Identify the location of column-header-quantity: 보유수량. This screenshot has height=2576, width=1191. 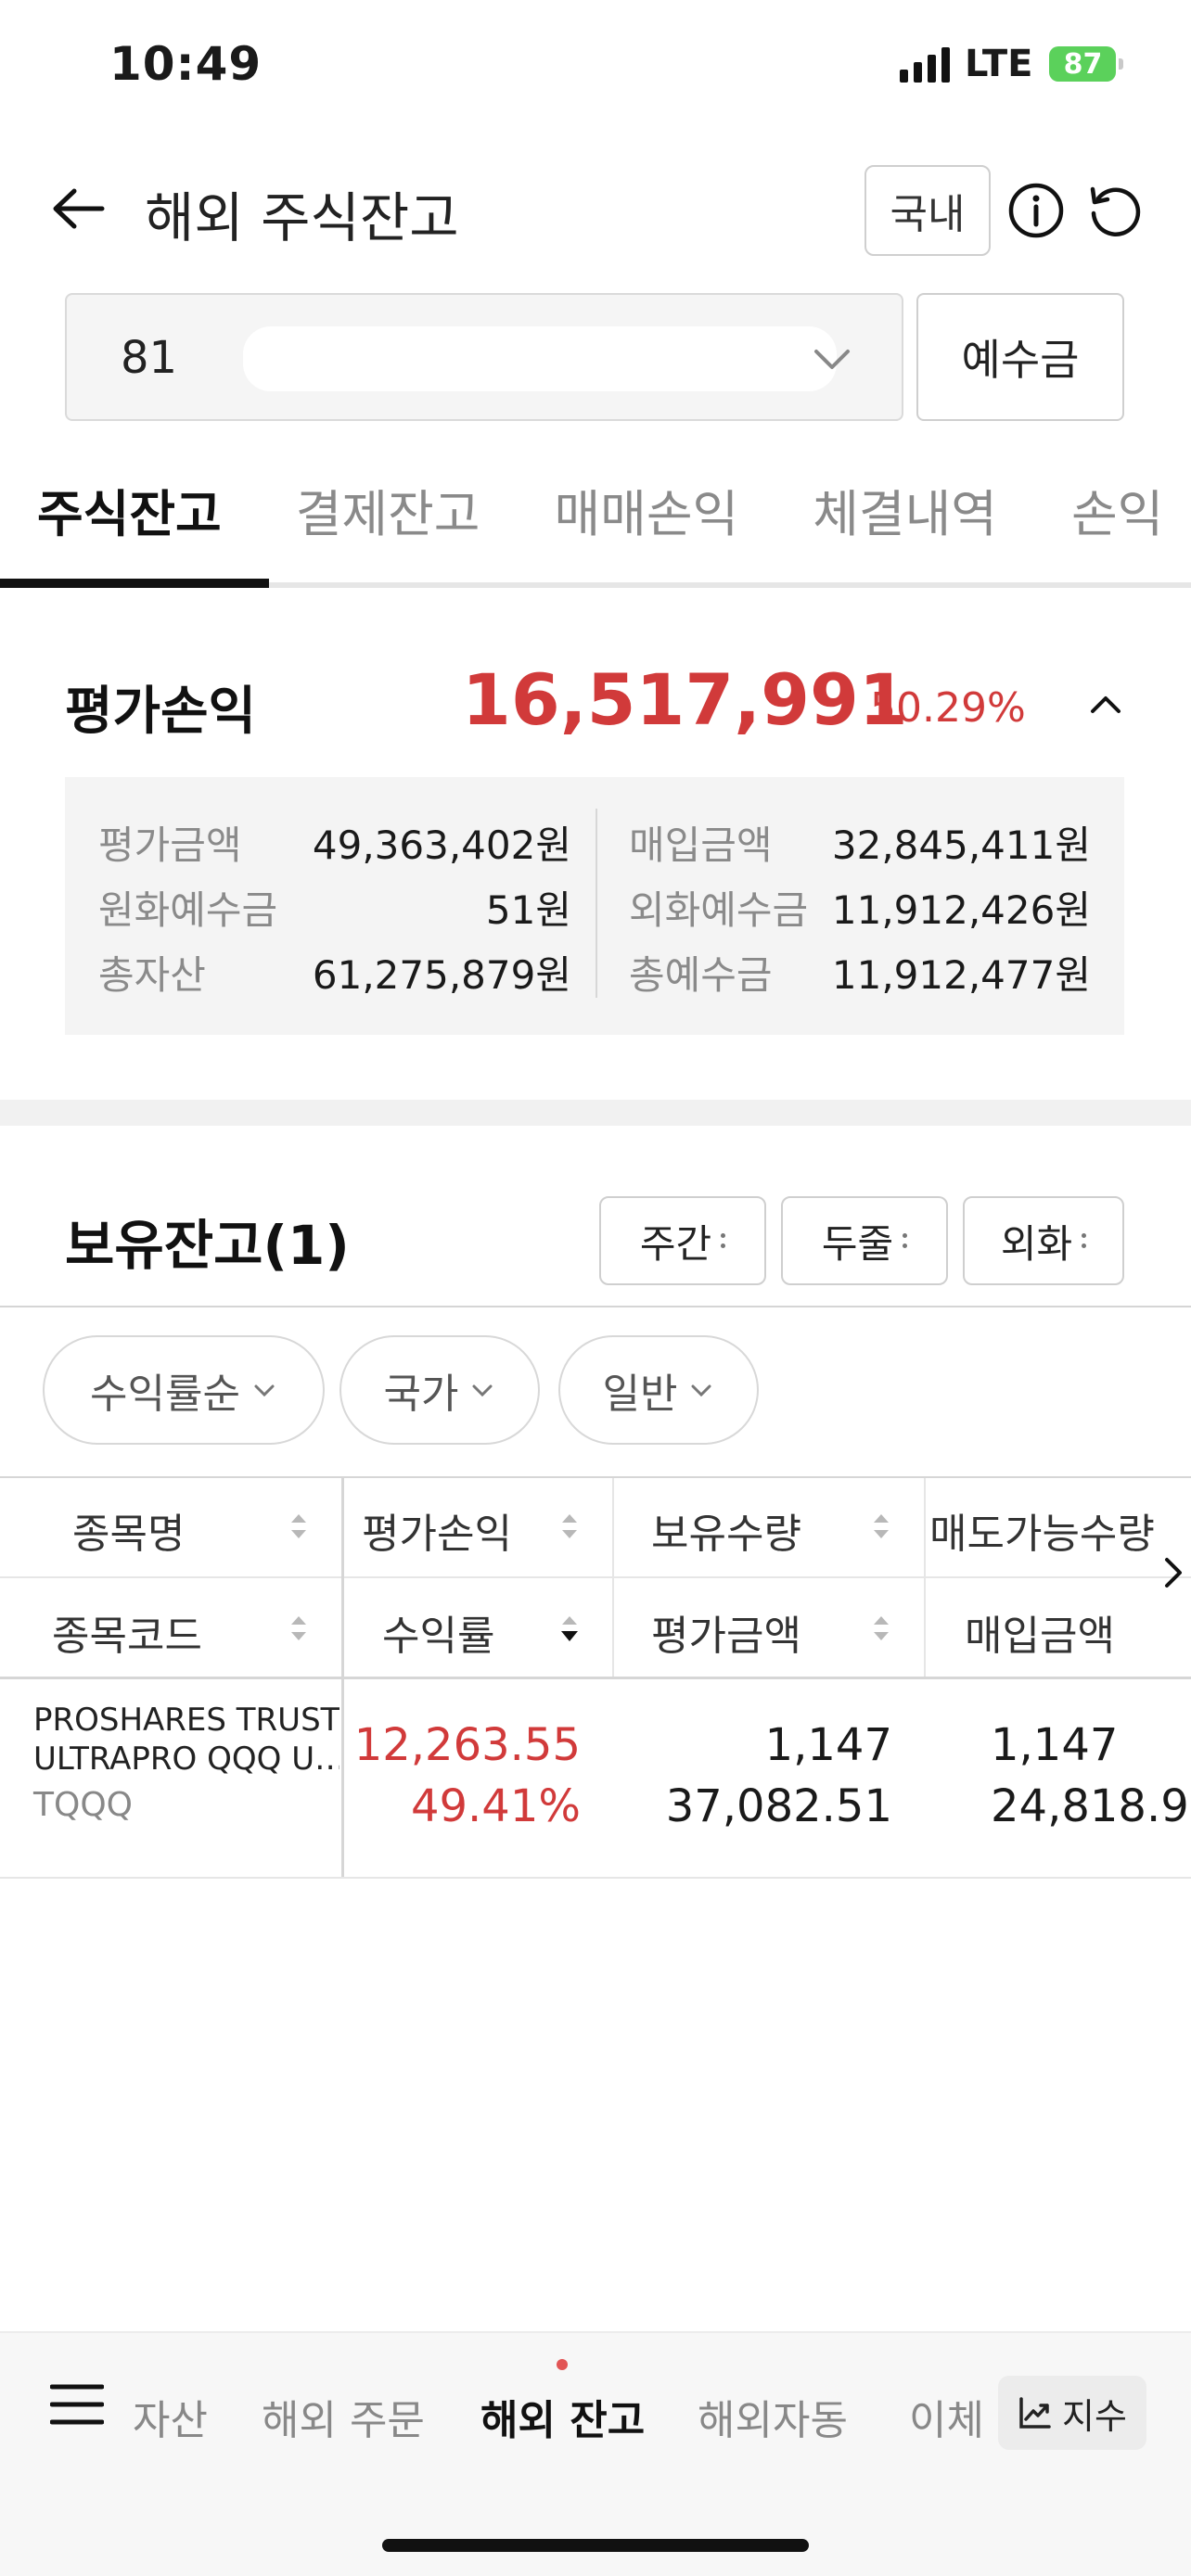
(726, 1530).